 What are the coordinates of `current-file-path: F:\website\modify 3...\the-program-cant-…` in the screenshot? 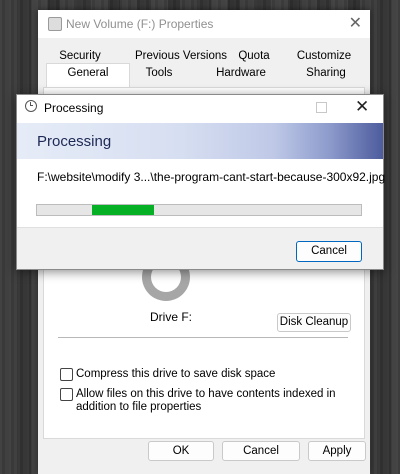 It's located at (211, 177).